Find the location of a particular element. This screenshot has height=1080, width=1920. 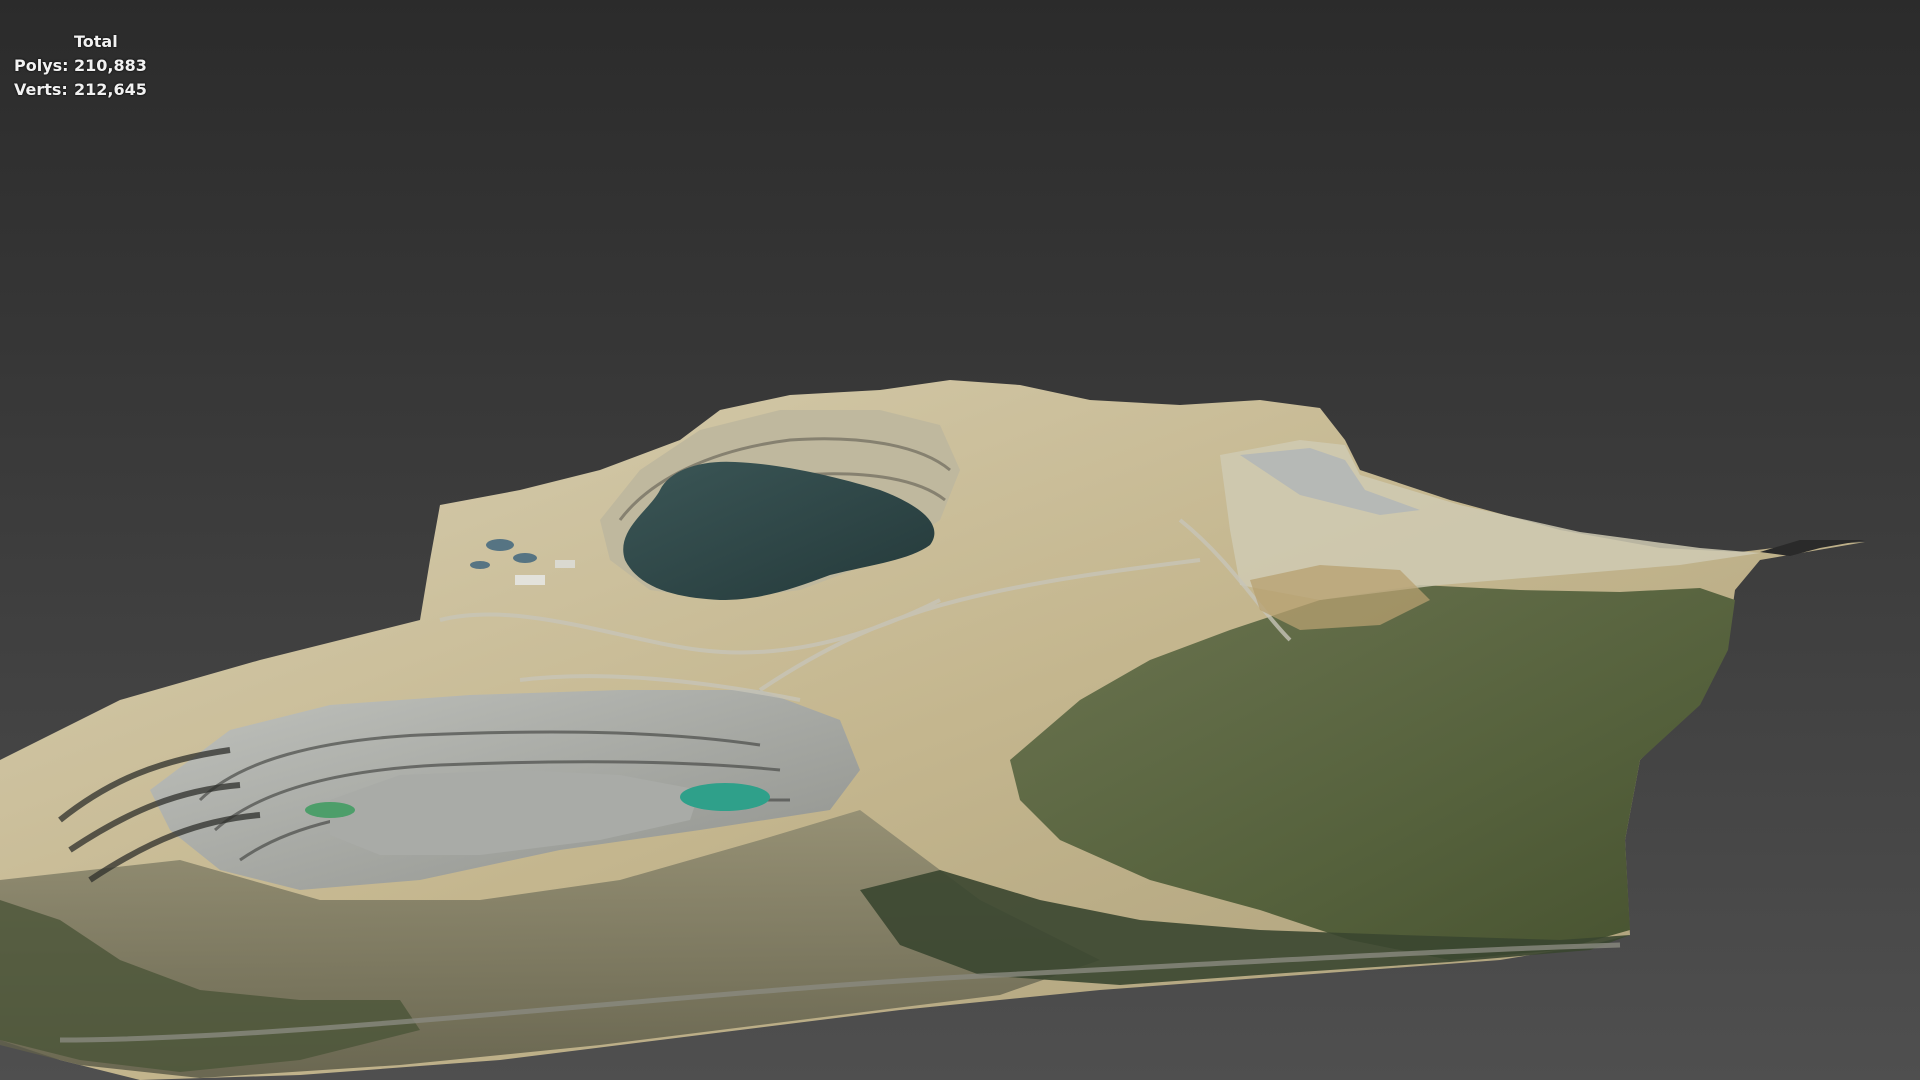

stats-title-row: Total is located at coordinates (80, 42).